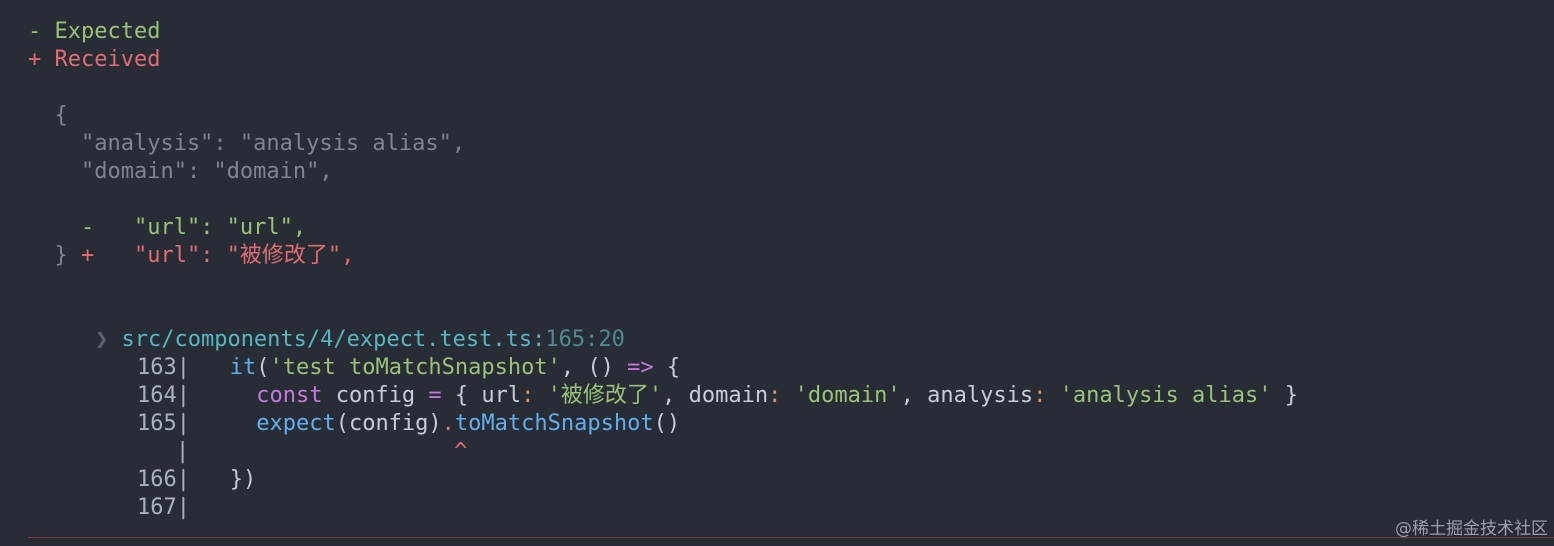 This screenshot has height=546, width=1554. What do you see at coordinates (382, 409) in the screenshot?
I see `code-line-165: 165| expect(config).toMatchSnapshot()` at bounding box center [382, 409].